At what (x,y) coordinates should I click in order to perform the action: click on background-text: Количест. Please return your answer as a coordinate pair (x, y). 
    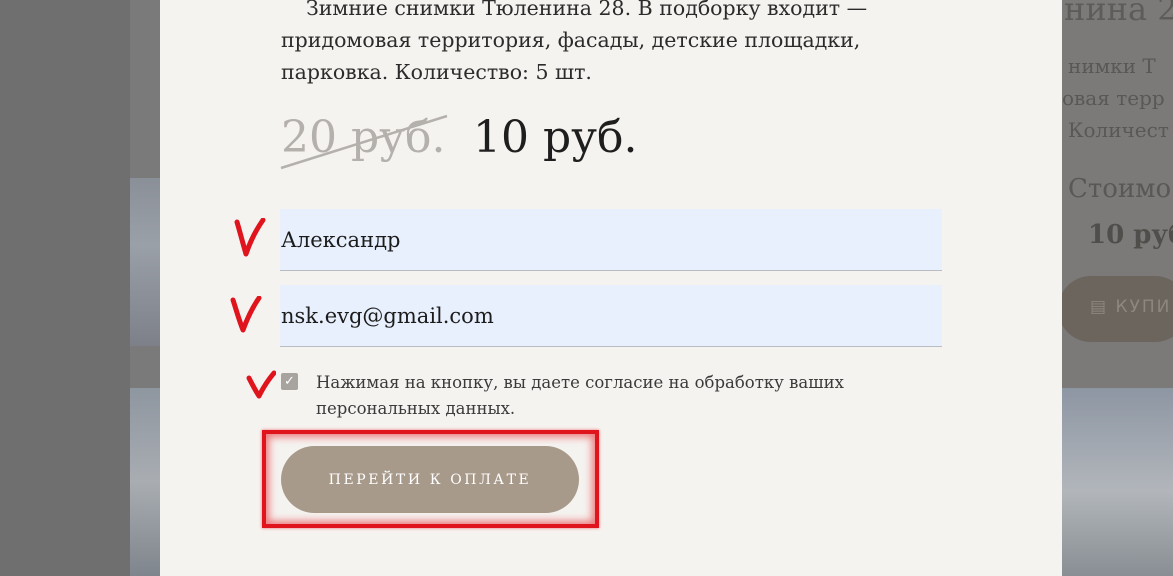
    Looking at the image, I should click on (1118, 130).